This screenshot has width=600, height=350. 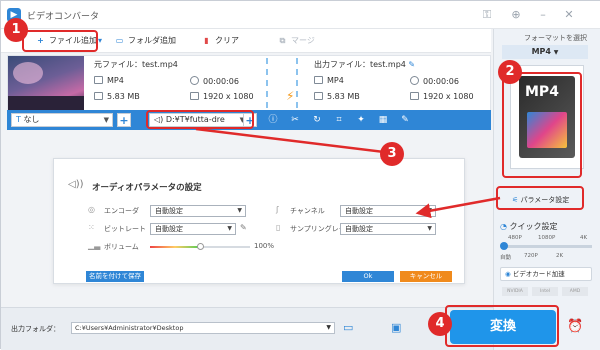 What do you see at coordinates (440, 324) in the screenshot?
I see `step-badge-4: 4` at bounding box center [440, 324].